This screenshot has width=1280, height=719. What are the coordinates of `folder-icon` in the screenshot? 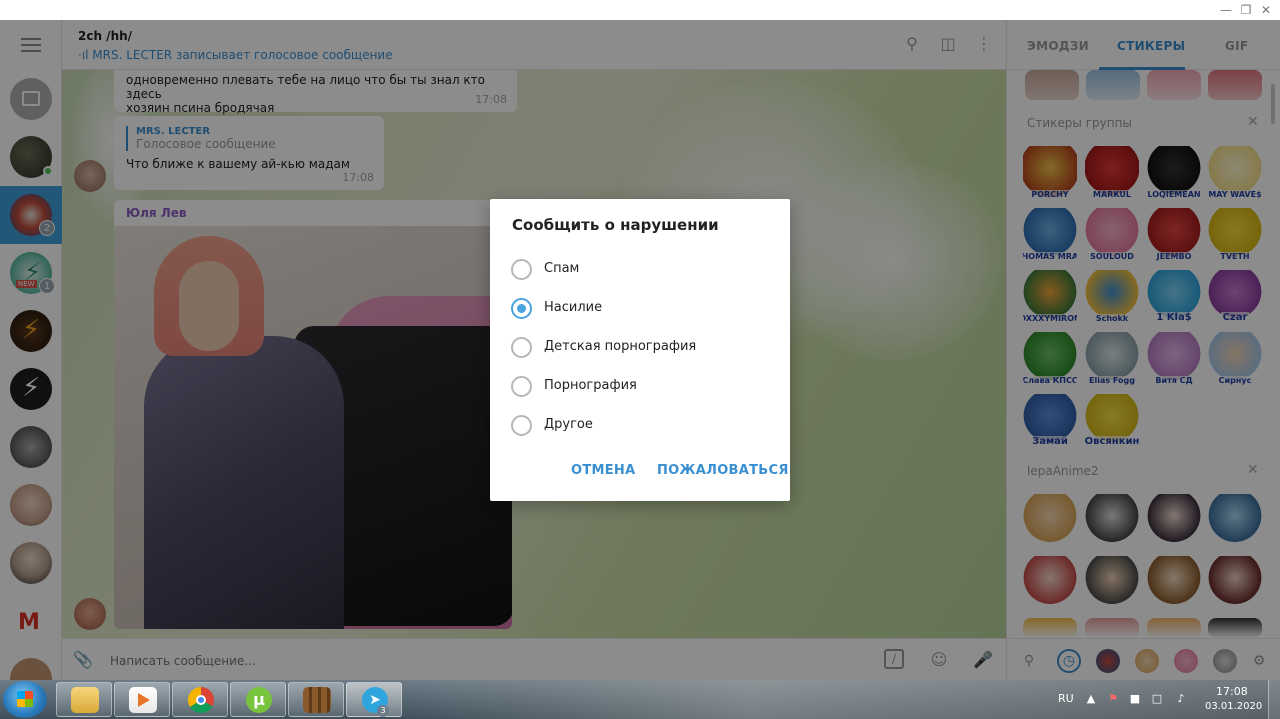 It's located at (85, 700).